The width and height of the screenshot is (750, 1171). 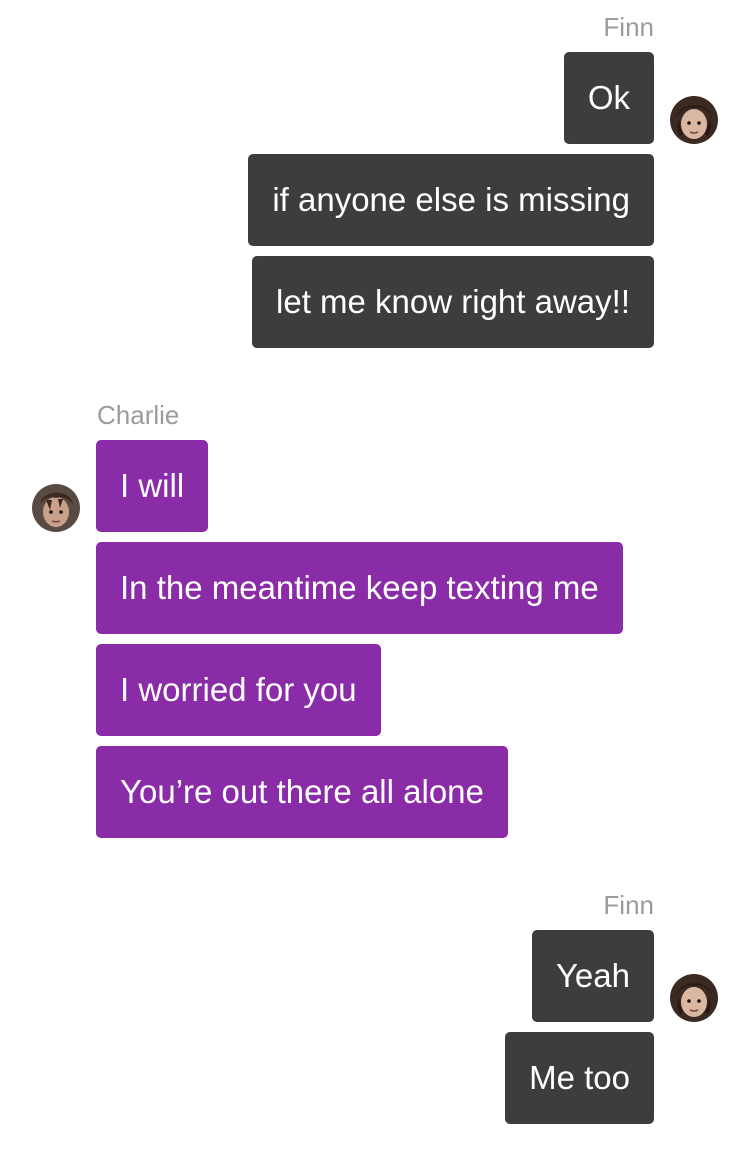 I want to click on message-bubble: Ok, so click(x=608, y=98).